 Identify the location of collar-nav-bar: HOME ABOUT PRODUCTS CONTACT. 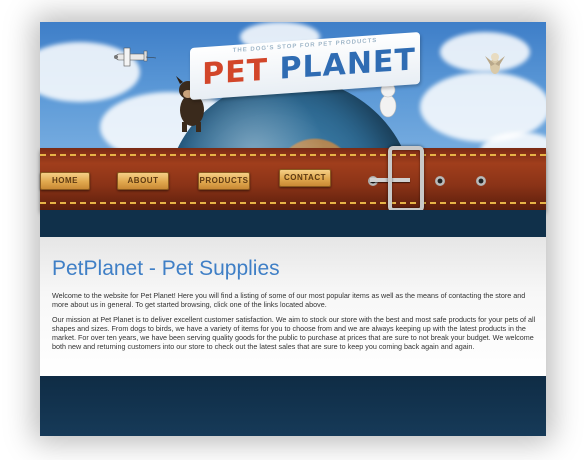
(293, 179).